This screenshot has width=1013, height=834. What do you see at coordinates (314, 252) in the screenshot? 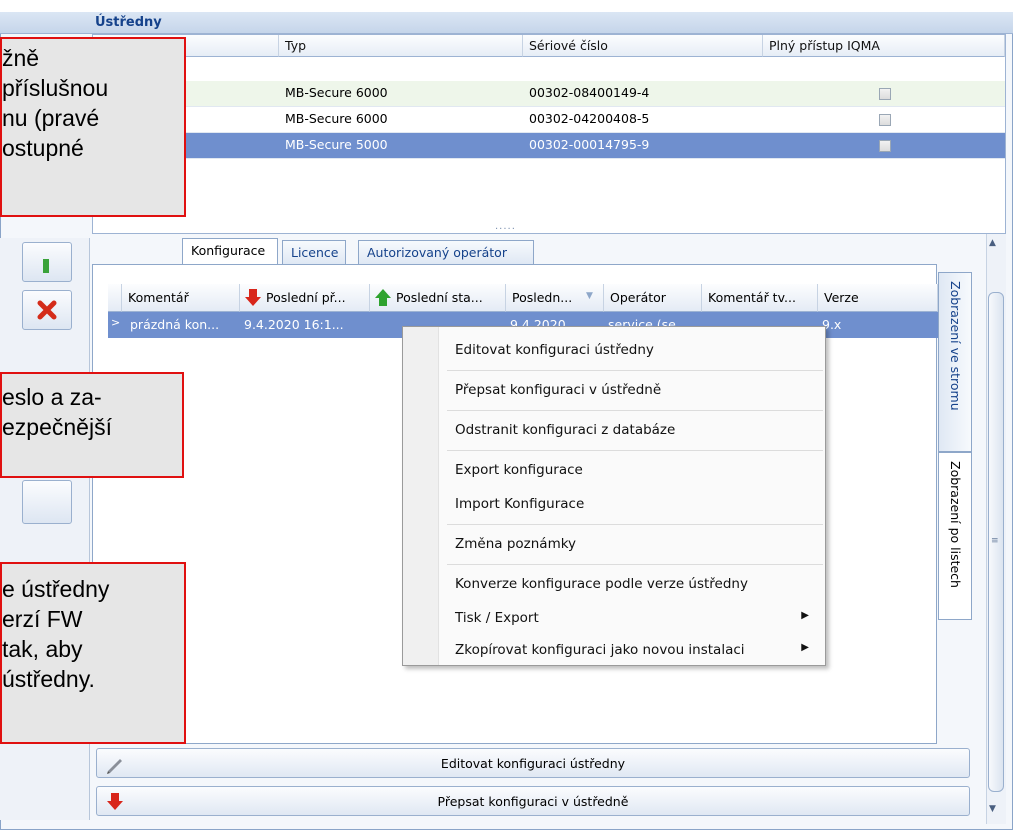
I see `tab-licence: Licence` at bounding box center [314, 252].